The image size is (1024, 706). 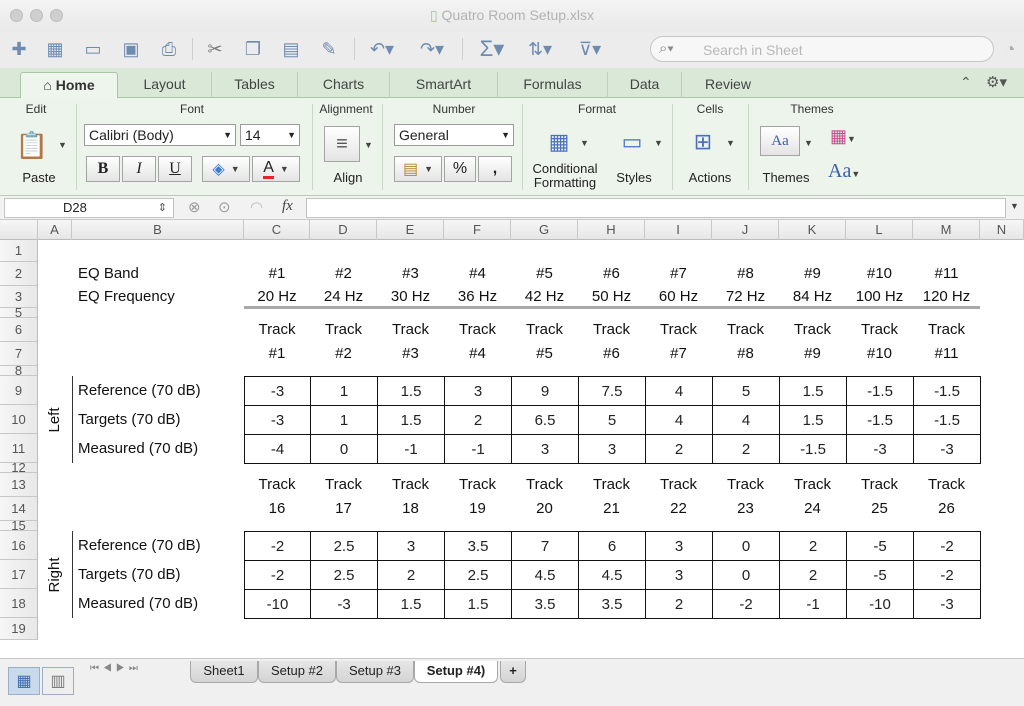 I want to click on select-all-corner, so click(x=19, y=230).